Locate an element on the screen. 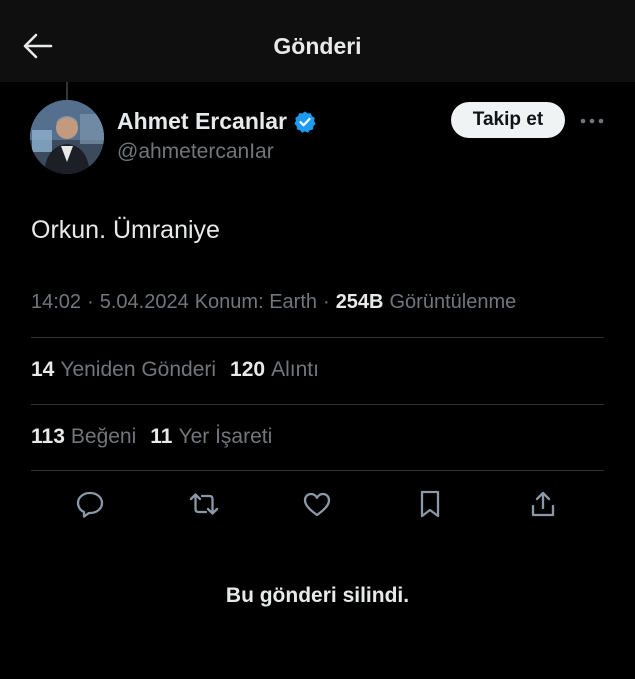 The image size is (635, 679). page-title: Gönderi is located at coordinates (317, 46).